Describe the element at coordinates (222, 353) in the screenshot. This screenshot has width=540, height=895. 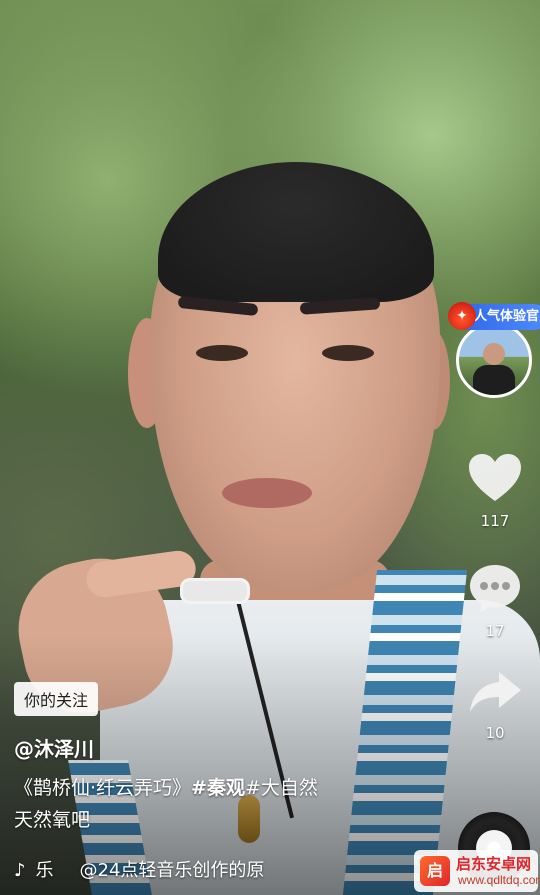
I see `left-eye` at that location.